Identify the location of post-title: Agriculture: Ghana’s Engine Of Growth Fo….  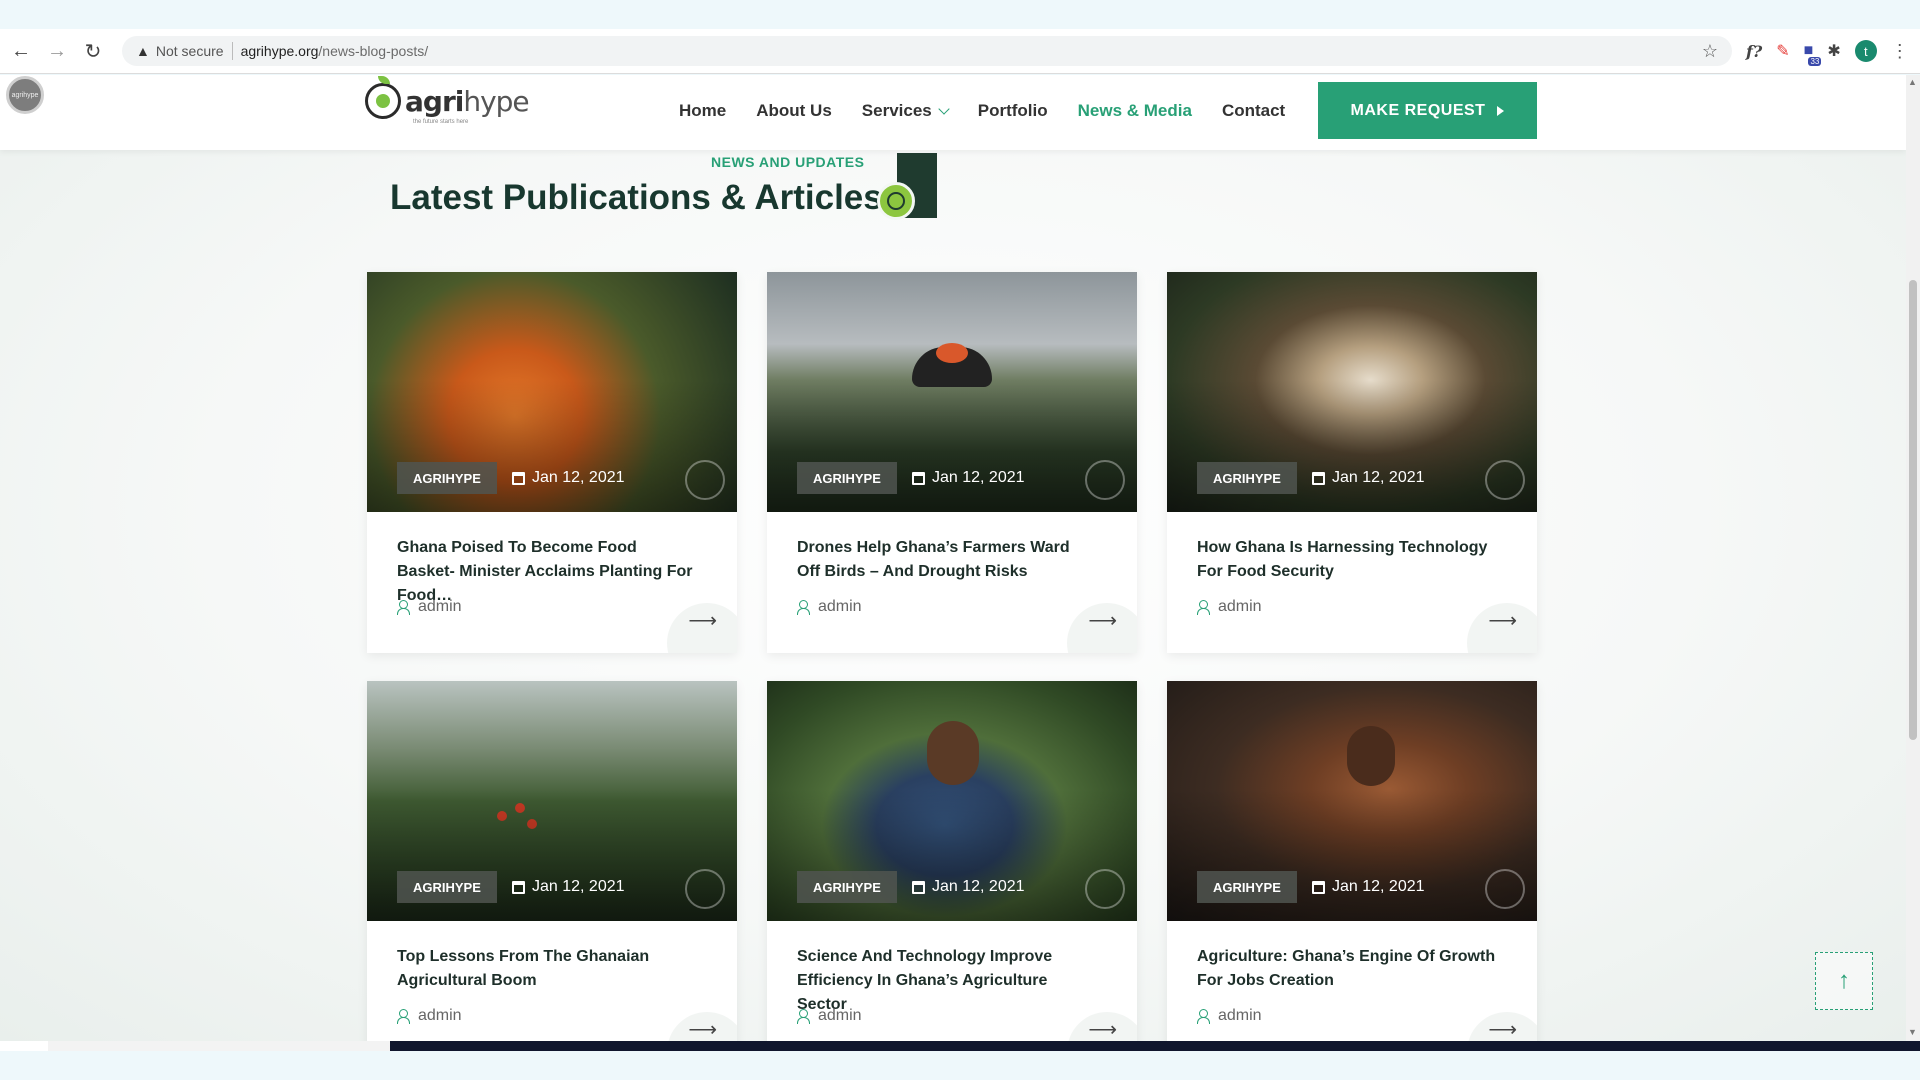
(1347, 969).